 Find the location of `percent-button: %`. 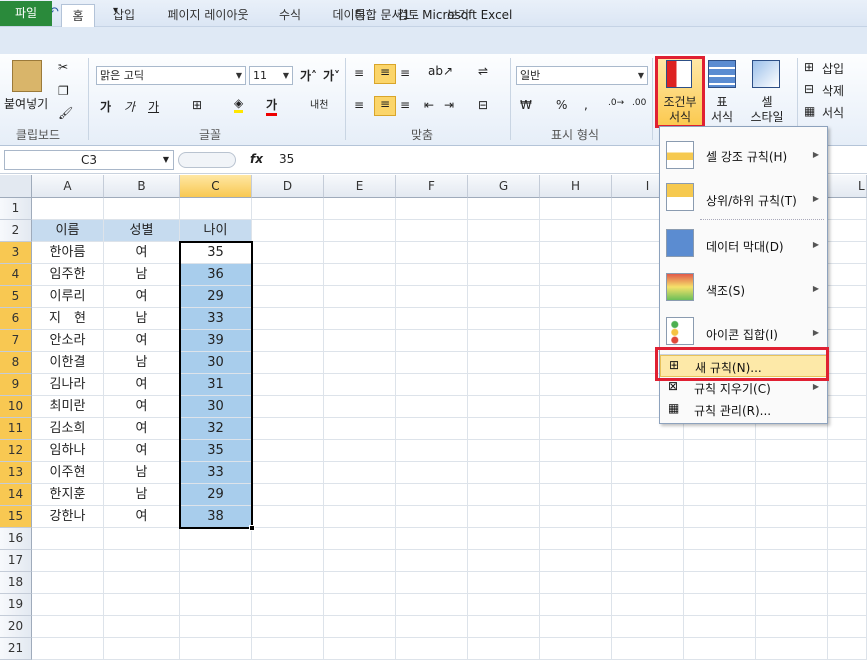

percent-button: % is located at coordinates (561, 105).